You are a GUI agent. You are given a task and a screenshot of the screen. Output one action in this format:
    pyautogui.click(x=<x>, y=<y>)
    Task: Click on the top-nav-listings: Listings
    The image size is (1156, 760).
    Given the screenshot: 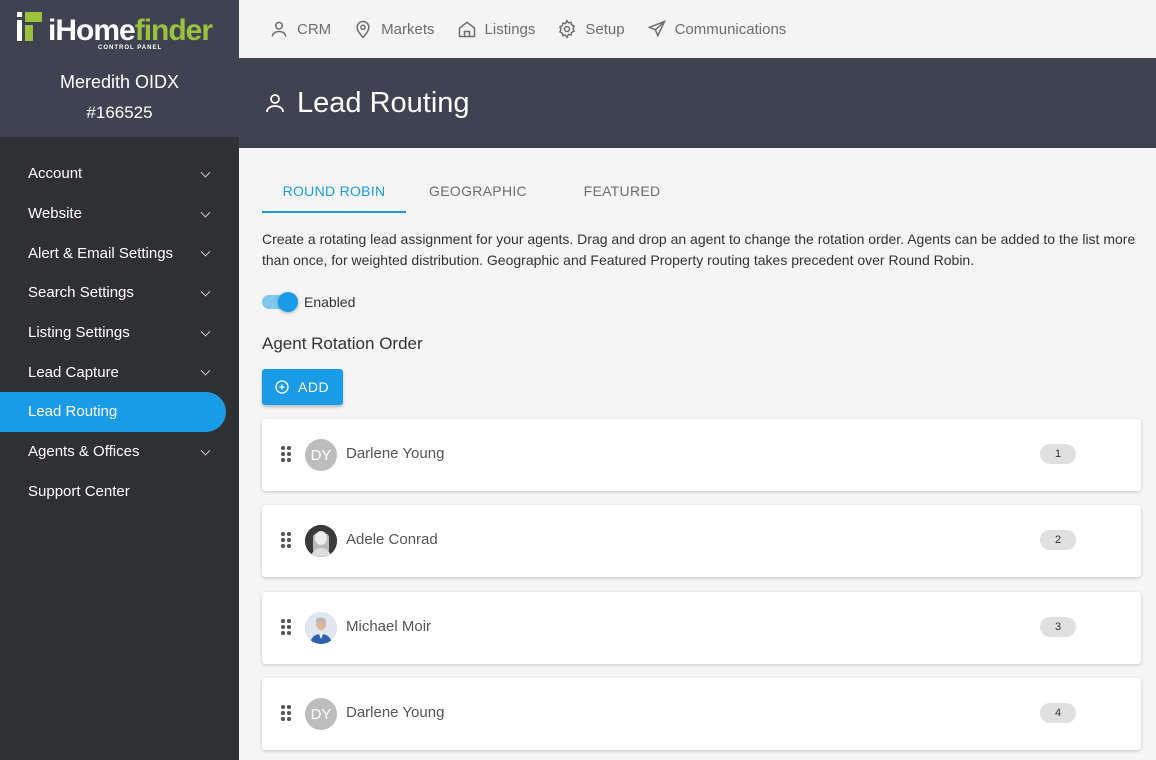 What is the action you would take?
    pyautogui.click(x=496, y=29)
    